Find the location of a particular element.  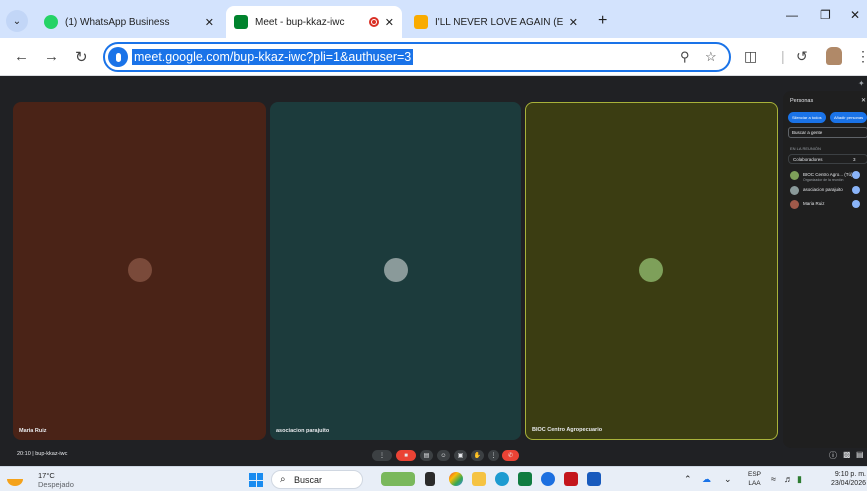

zoom-icon: ⚲ is located at coordinates (685, 57).